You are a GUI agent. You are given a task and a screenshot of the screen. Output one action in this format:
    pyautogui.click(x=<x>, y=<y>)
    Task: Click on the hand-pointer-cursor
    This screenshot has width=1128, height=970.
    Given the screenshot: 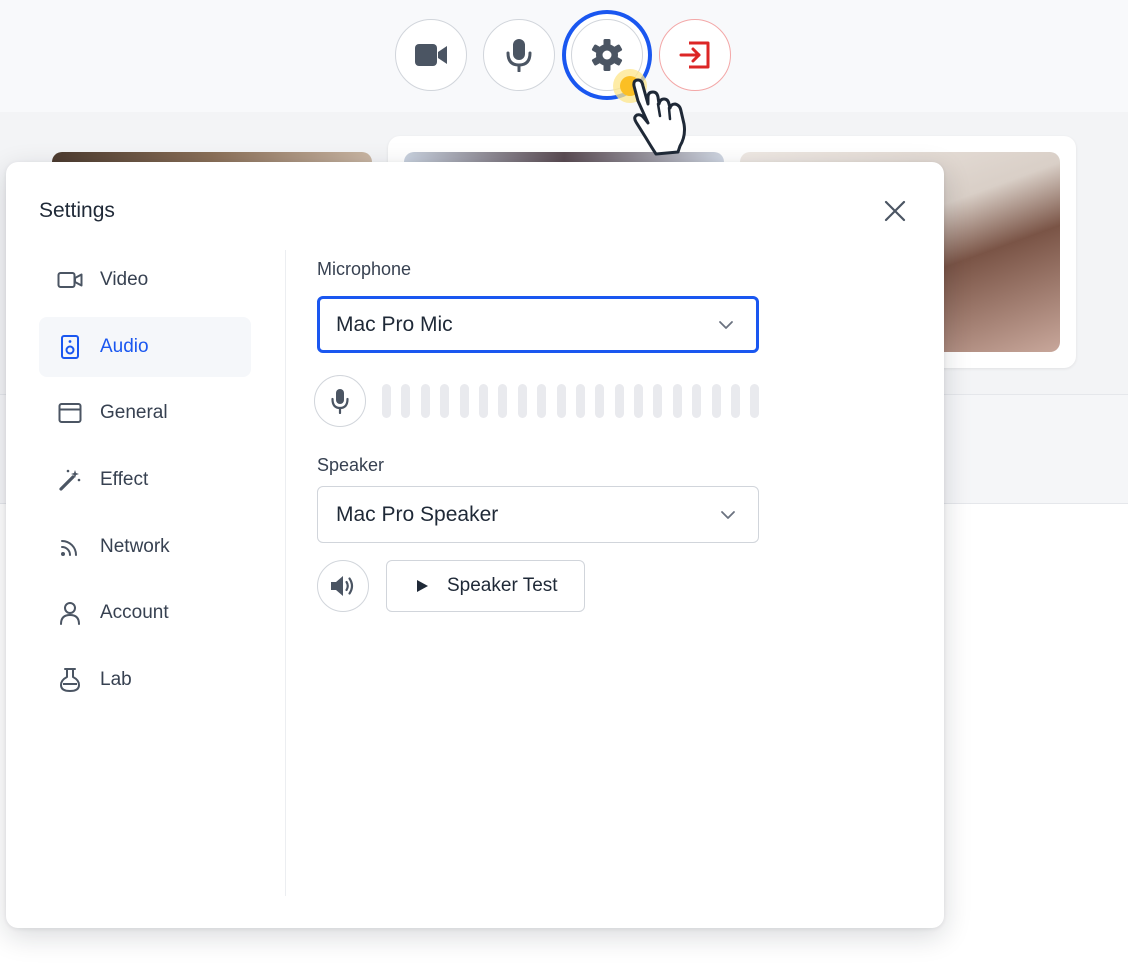 What is the action you would take?
    pyautogui.click(x=649, y=112)
    